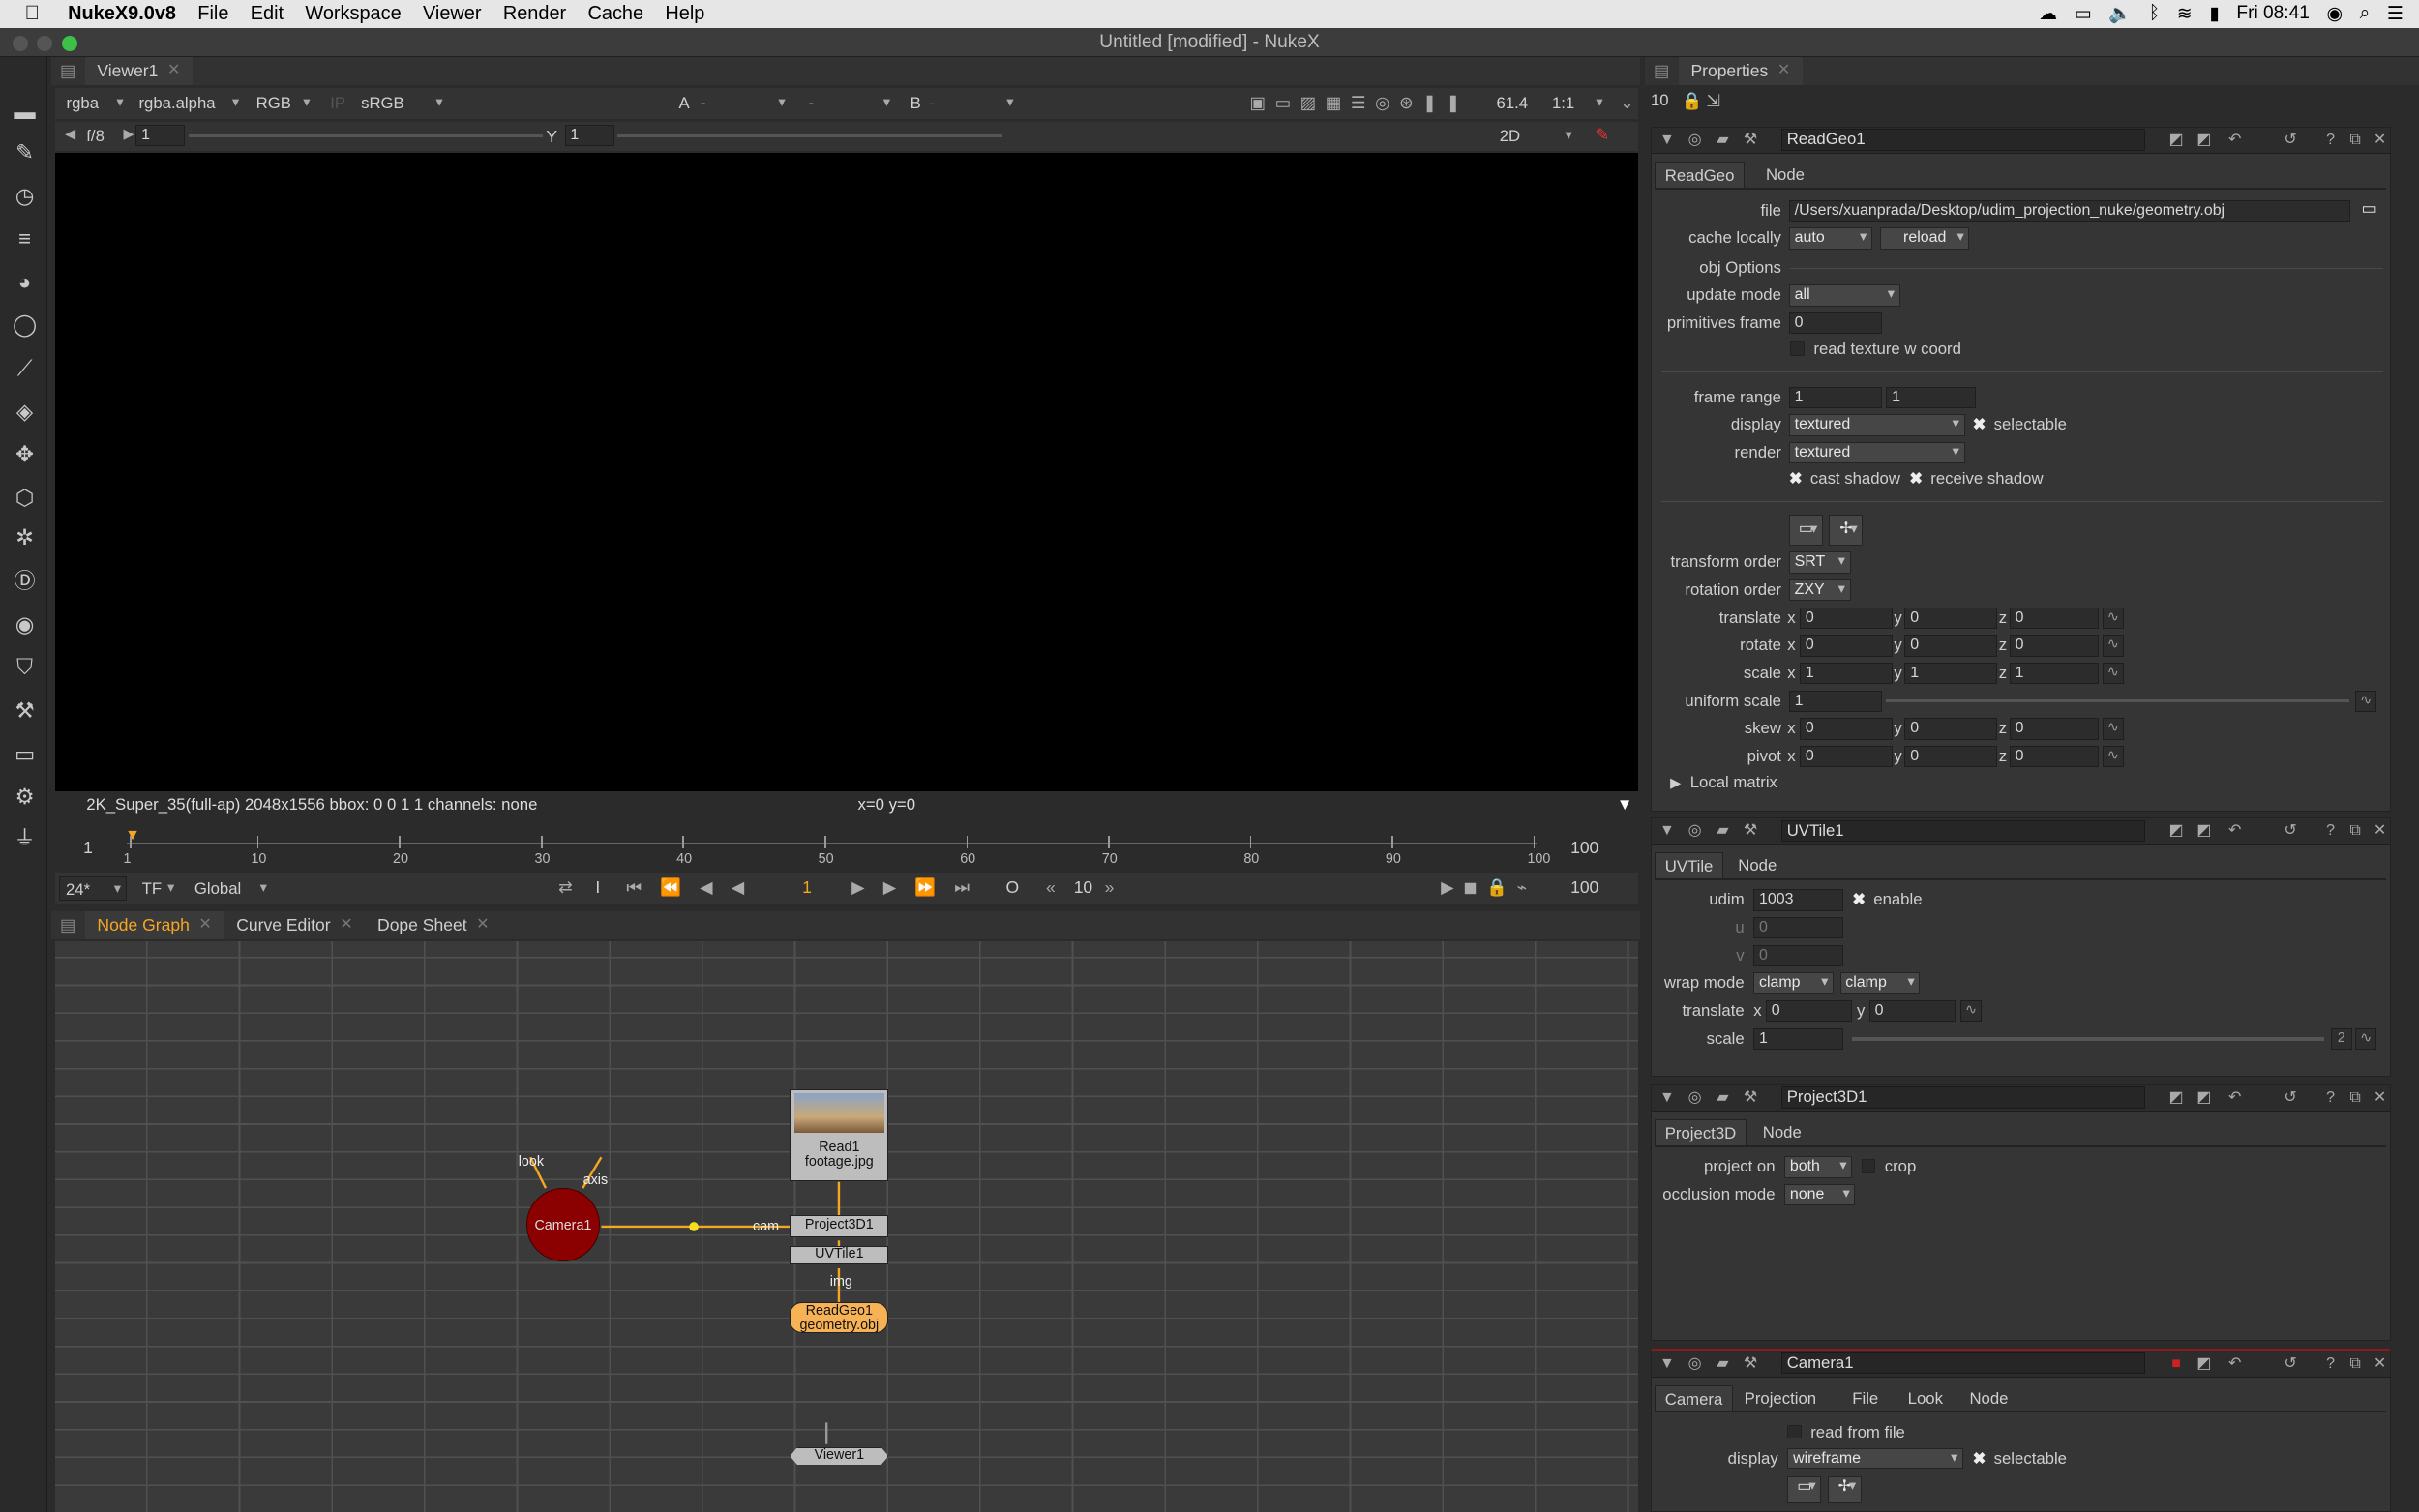  Describe the element at coordinates (1889, 1167) in the screenshot. I see `crop-checkbox: crop` at that location.